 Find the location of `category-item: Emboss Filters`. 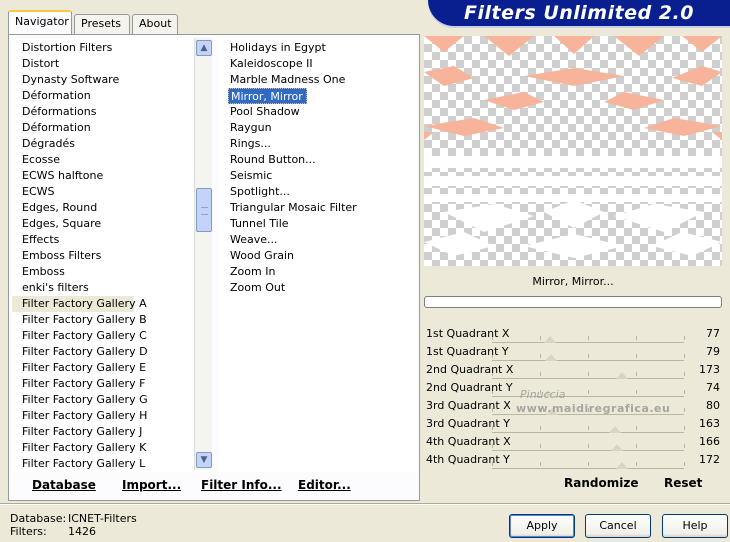

category-item: Emboss Filters is located at coordinates (56, 256).